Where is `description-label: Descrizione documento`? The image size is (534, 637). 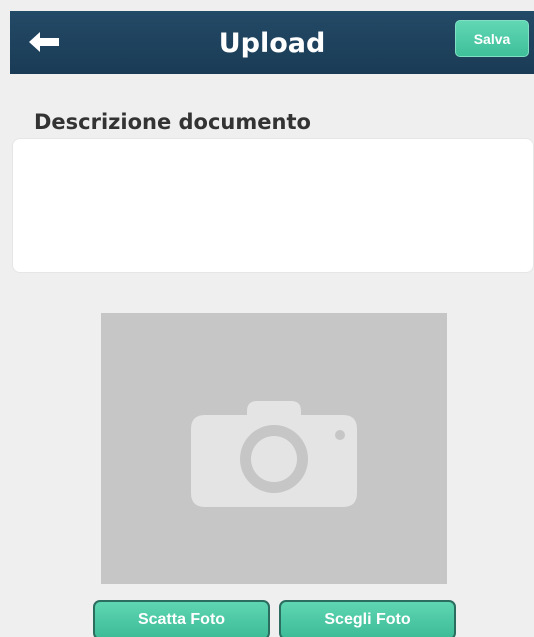
description-label: Descrizione documento is located at coordinates (172, 122).